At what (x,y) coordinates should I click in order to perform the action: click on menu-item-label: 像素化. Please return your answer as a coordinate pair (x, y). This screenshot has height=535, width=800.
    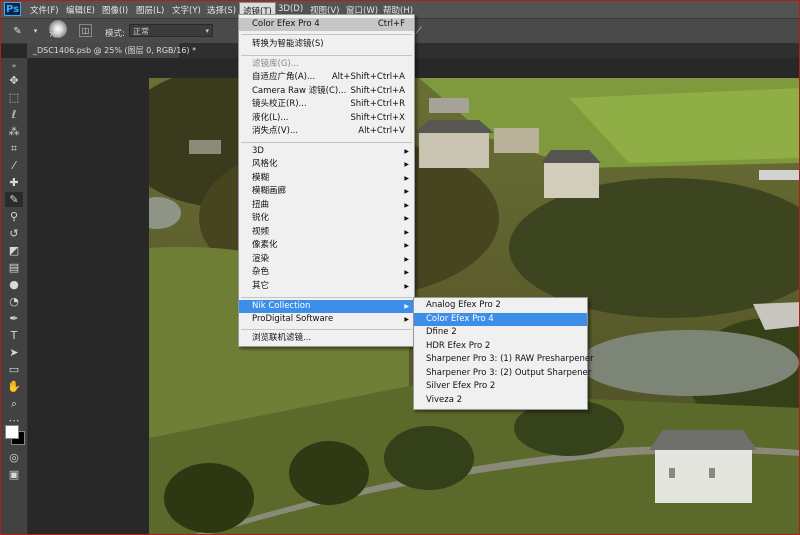
    Looking at the image, I should click on (265, 245).